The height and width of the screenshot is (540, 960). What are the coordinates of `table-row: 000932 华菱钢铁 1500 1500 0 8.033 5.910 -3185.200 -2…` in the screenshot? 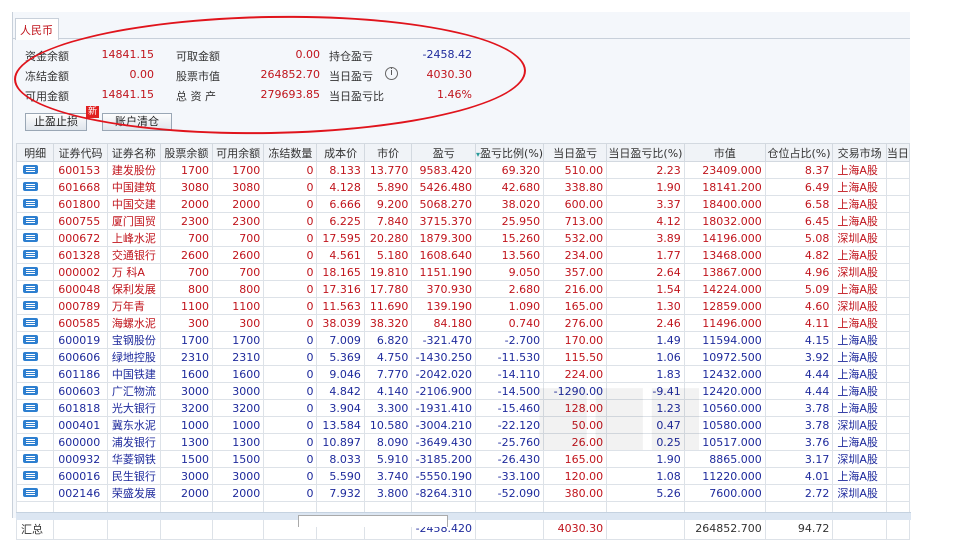 It's located at (463, 459).